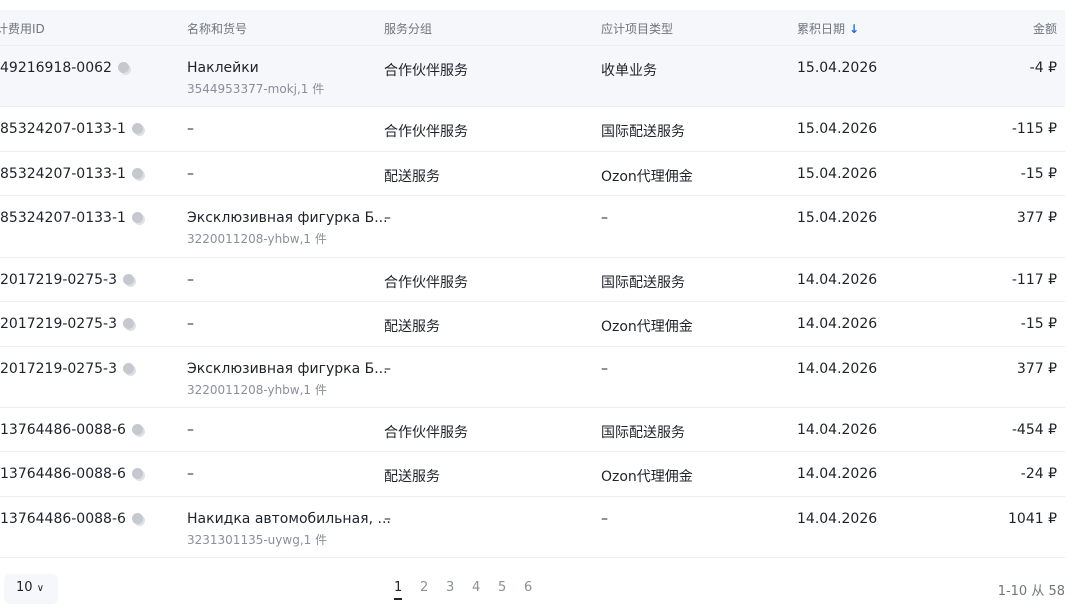 The image size is (1080, 609). What do you see at coordinates (1034, 430) in the screenshot?
I see `amount: -454 ₽` at bounding box center [1034, 430].